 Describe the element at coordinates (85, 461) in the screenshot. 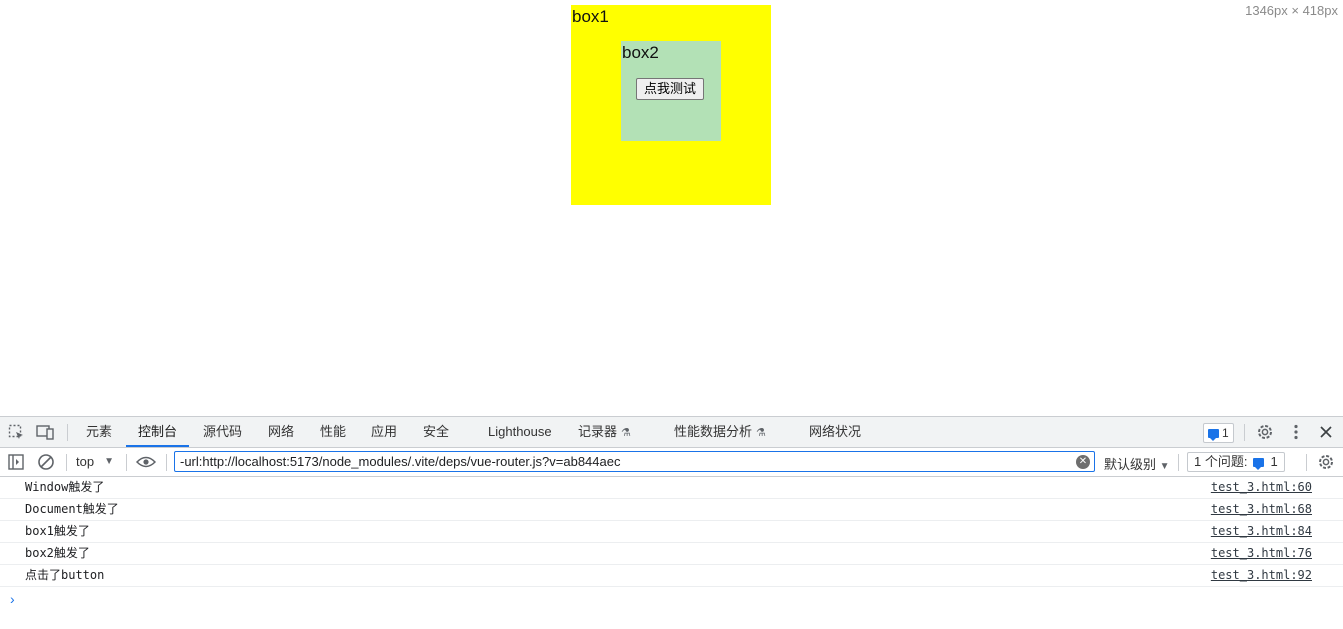

I see `context-selector-value: top` at that location.